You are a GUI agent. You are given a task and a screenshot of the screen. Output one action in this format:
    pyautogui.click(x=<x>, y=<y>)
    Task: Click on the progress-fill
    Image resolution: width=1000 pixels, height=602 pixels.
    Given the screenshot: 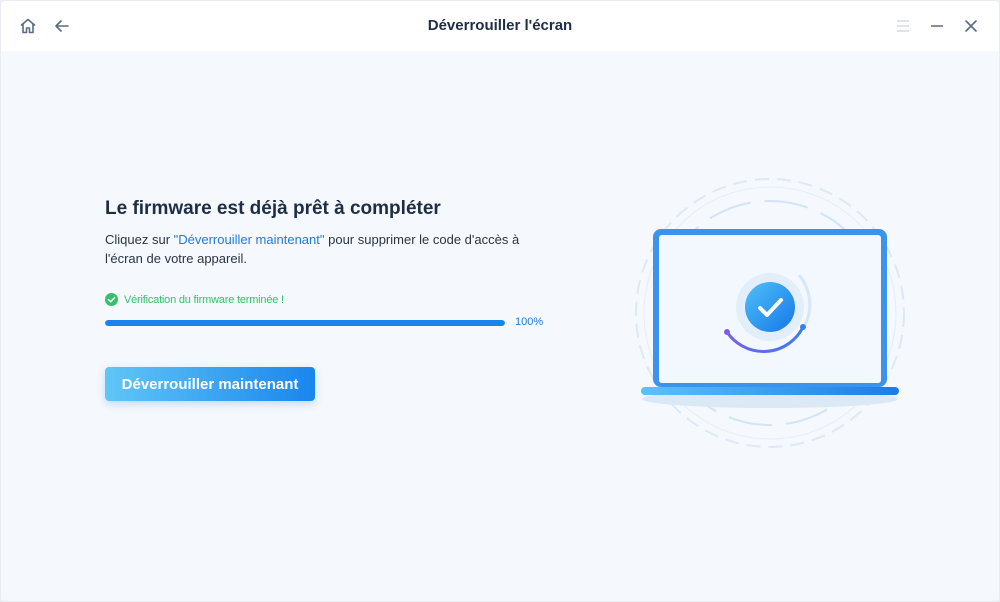 What is the action you would take?
    pyautogui.click(x=305, y=323)
    